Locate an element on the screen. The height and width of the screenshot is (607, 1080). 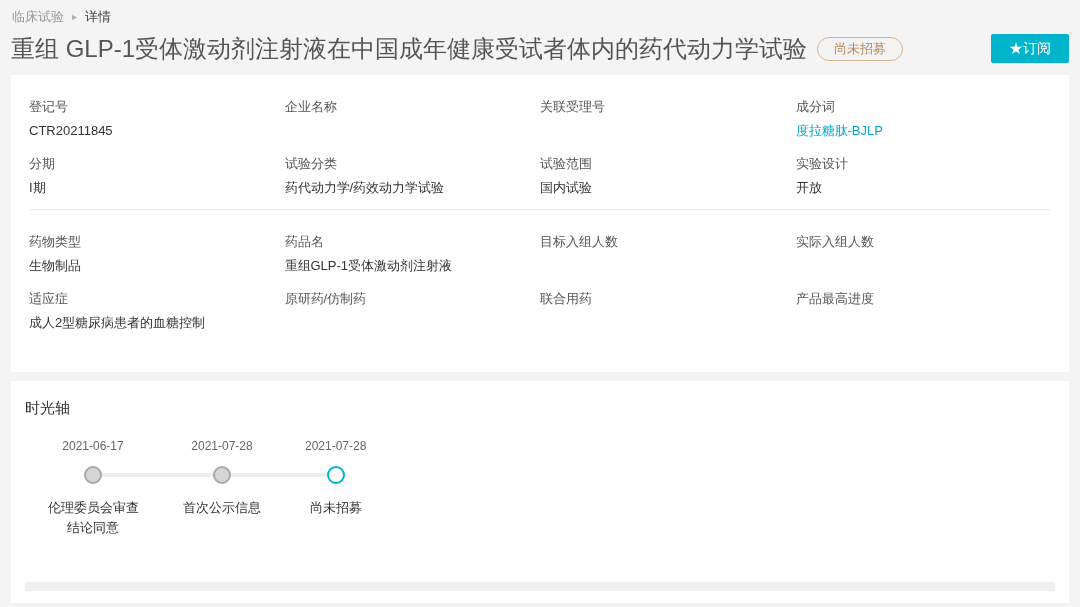
field-label: 联合用药 is located at coordinates (566, 298).